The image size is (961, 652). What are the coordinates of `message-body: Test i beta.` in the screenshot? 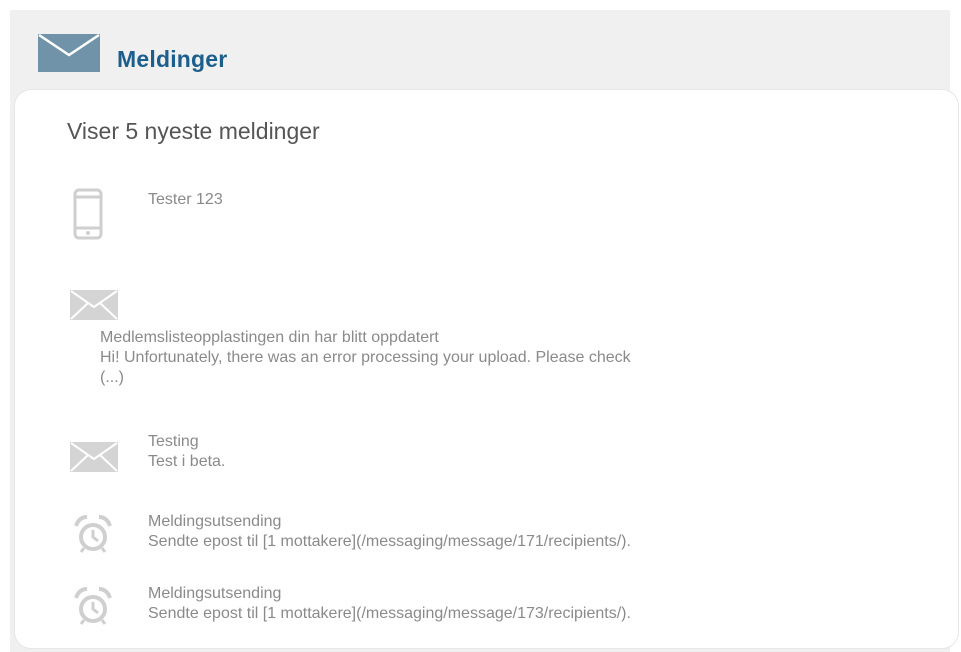 It's located at (187, 461).